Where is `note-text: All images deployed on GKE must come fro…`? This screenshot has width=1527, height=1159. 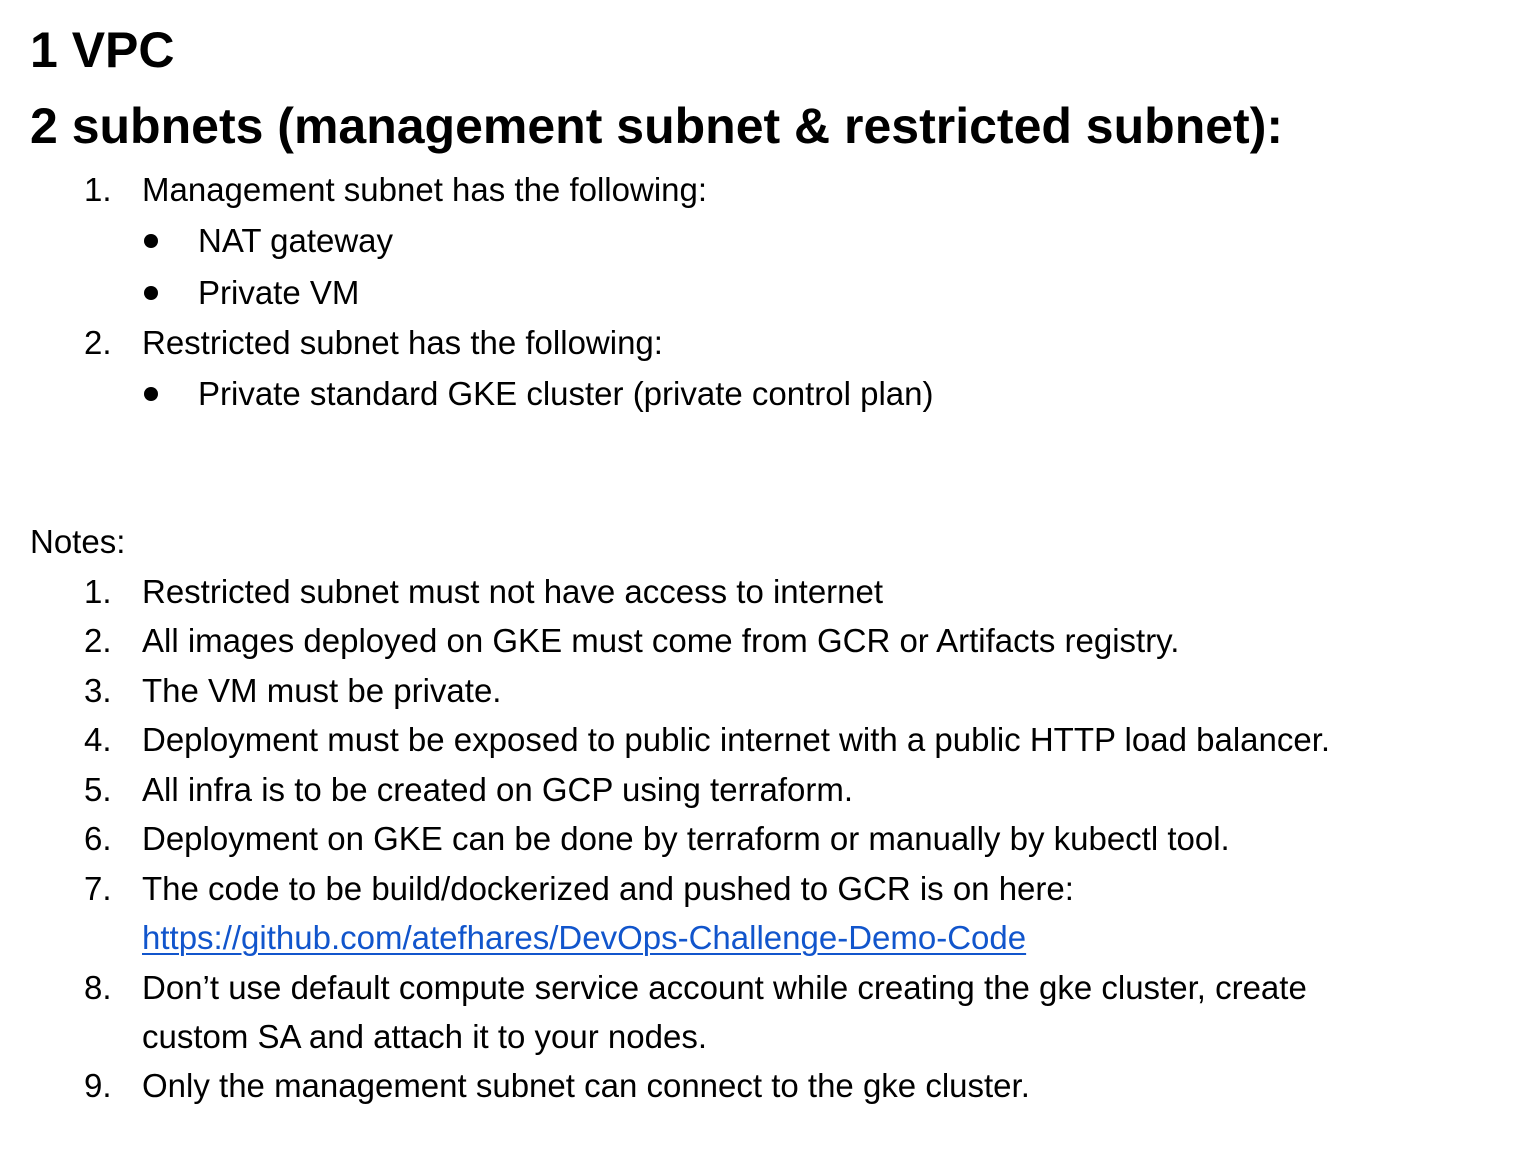 note-text: All images deployed on GKE must come fro… is located at coordinates (661, 640).